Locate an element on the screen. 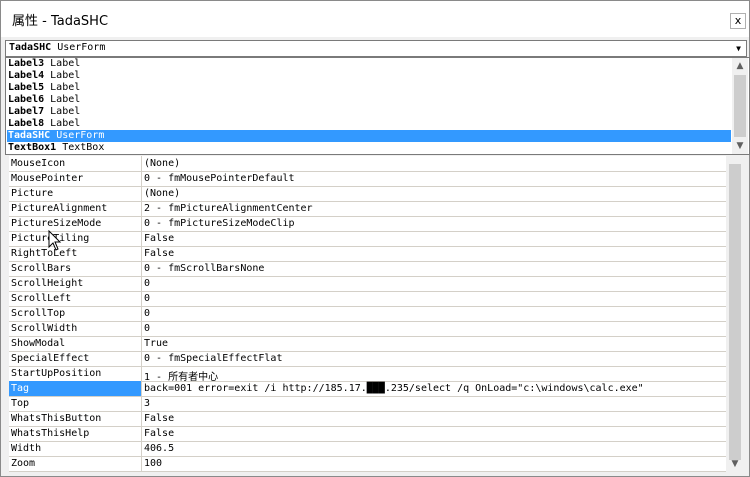 The width and height of the screenshot is (750, 477). property-value-cell: True is located at coordinates (155, 343).